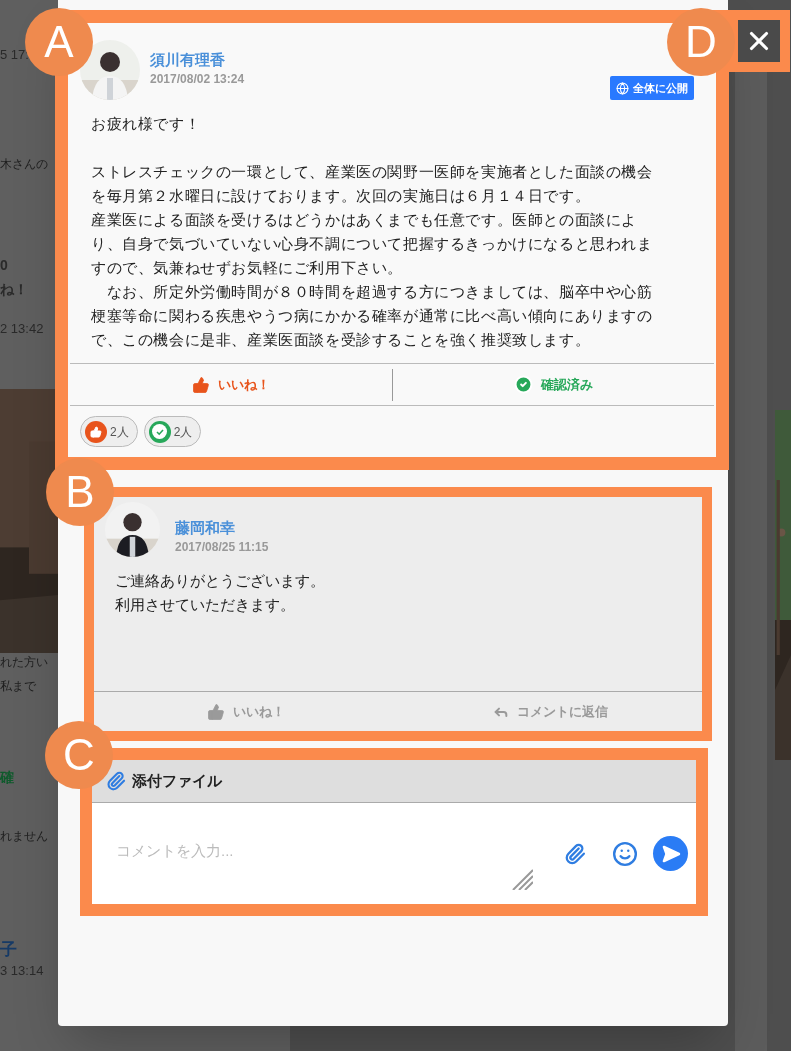  I want to click on send-button, so click(670, 853).